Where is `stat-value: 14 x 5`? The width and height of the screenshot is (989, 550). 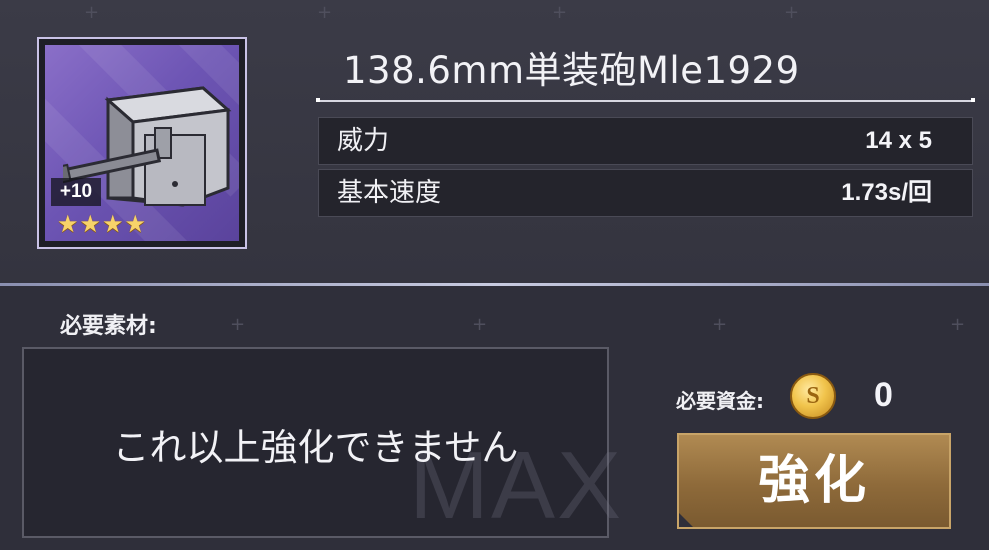
stat-value: 14 x 5 is located at coordinates (898, 140).